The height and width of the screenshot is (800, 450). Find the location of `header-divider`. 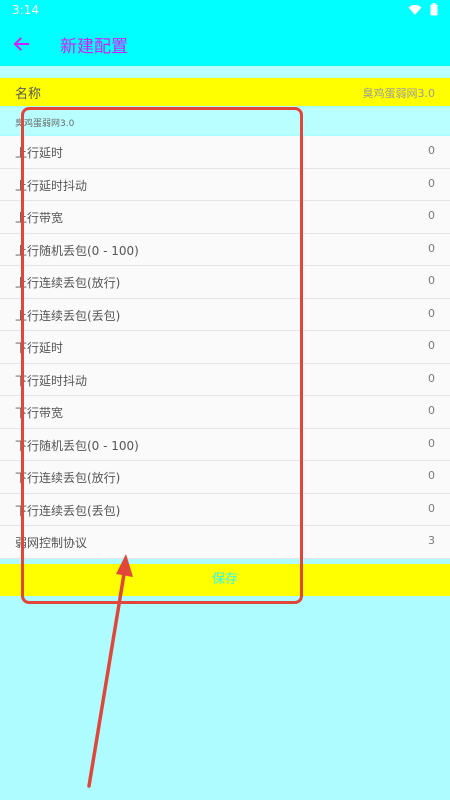

header-divider is located at coordinates (225, 72).